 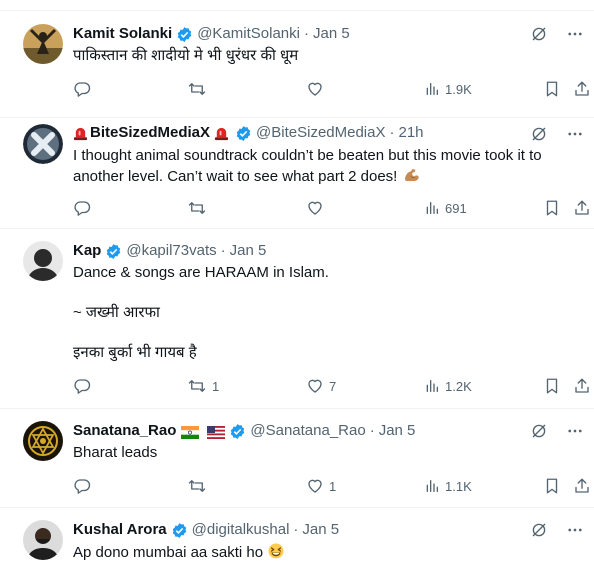 I want to click on views-button: 1.1K, so click(x=448, y=486).